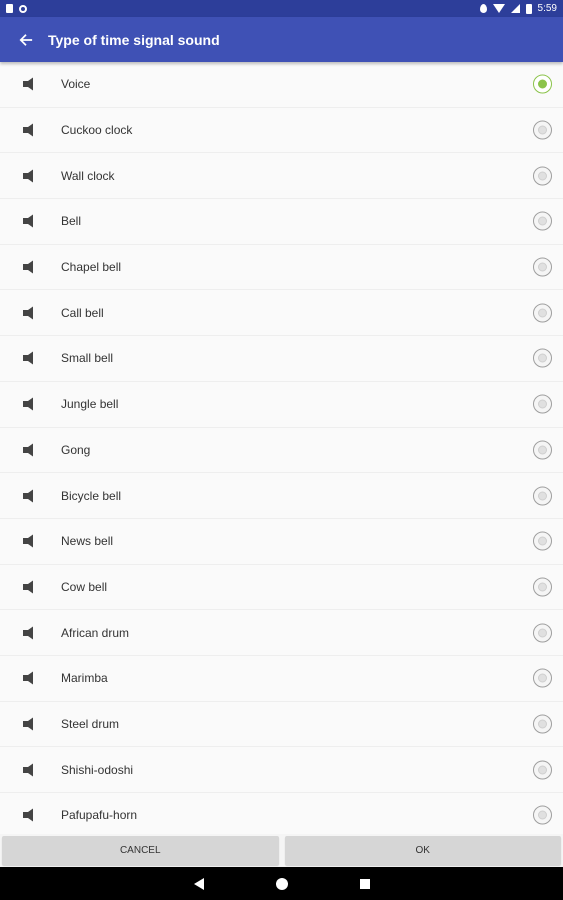 Image resolution: width=563 pixels, height=900 pixels. I want to click on list-item: Pafupafu-horn, so click(281, 813).